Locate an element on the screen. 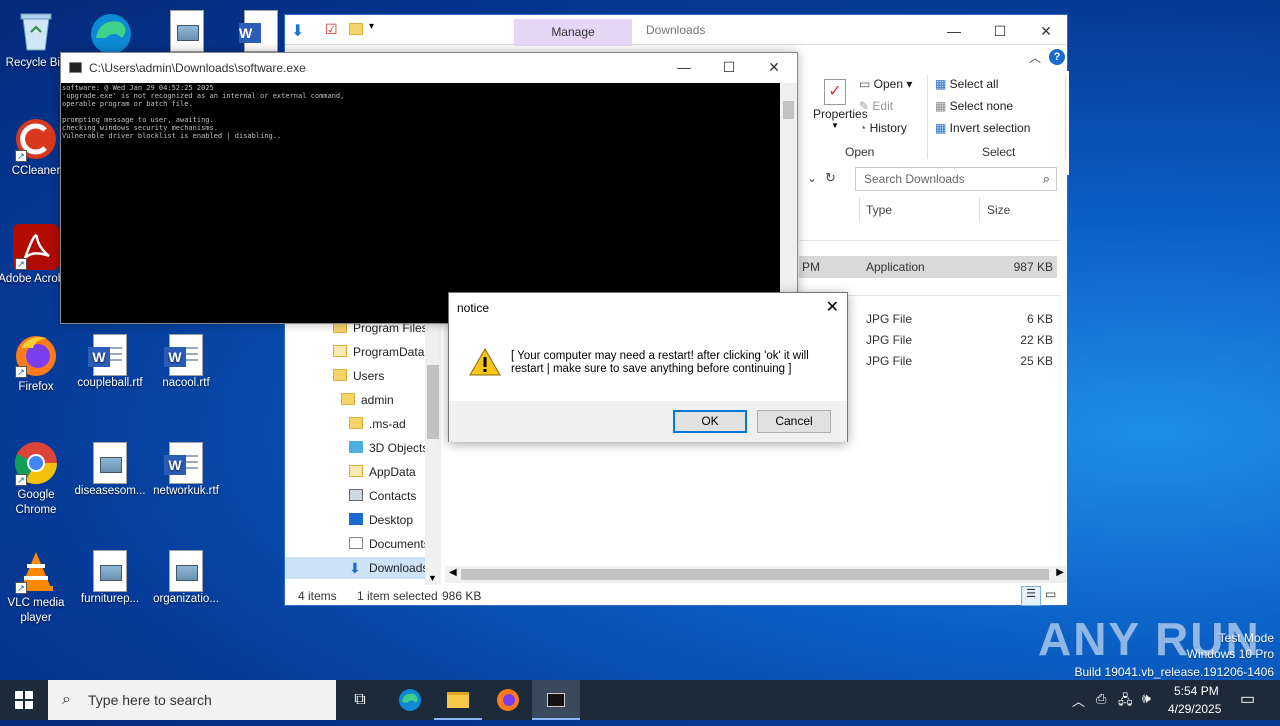  shortcut-arrow-icon: ↗ is located at coordinates (21, 264).